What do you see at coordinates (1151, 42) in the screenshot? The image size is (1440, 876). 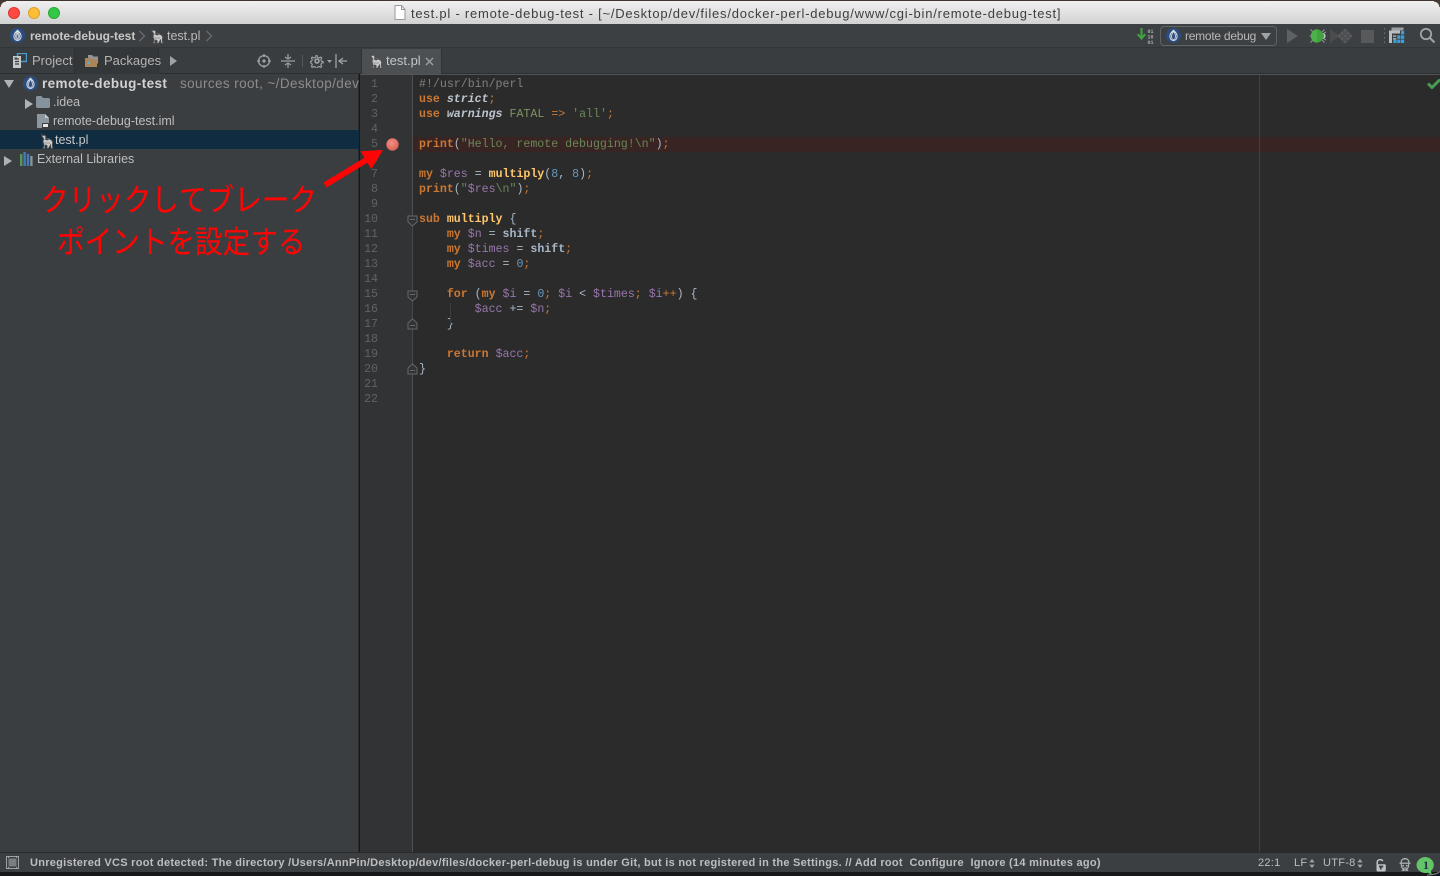 I see `svg-text: 01` at bounding box center [1151, 42].